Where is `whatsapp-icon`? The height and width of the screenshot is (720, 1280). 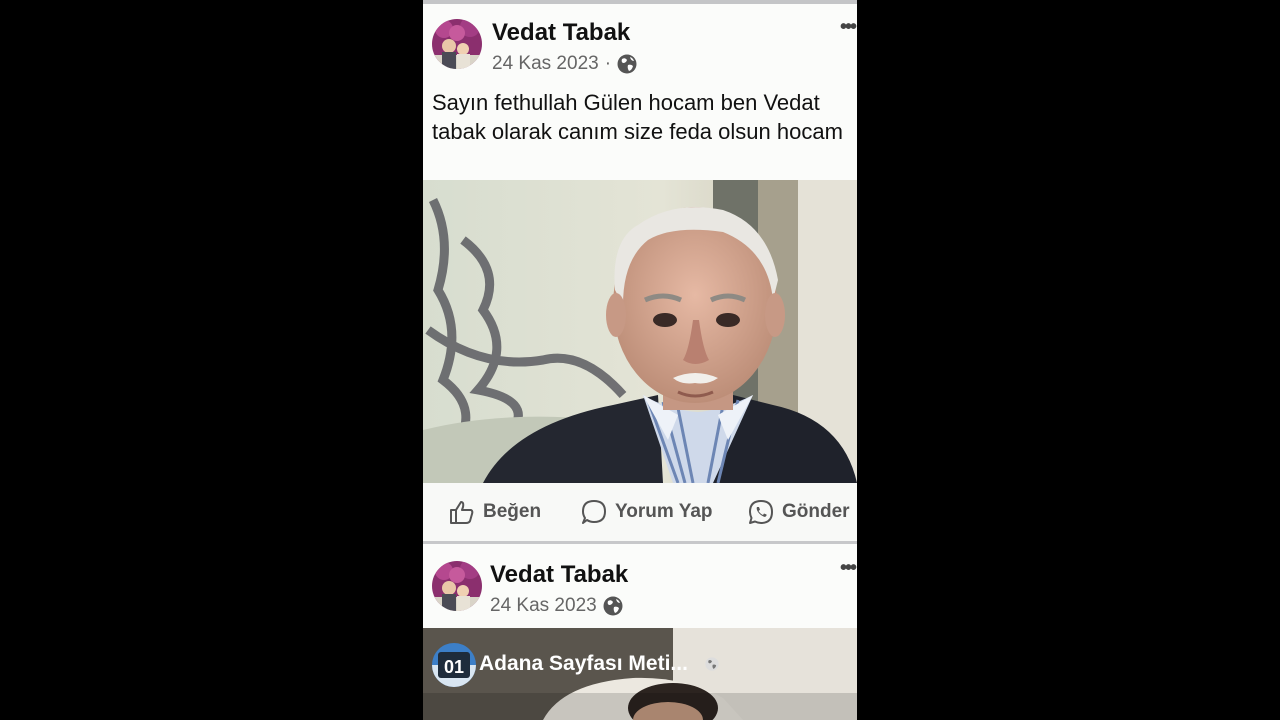
whatsapp-icon is located at coordinates (761, 512).